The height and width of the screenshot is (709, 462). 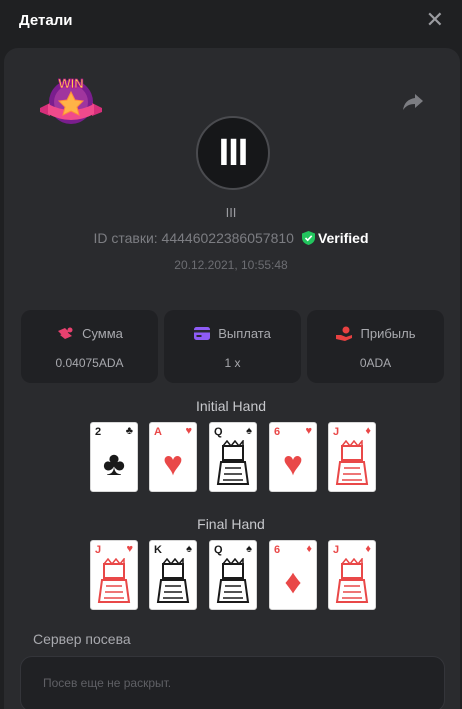 I want to click on playing-card: 2 ♣ ♣, so click(x=114, y=457).